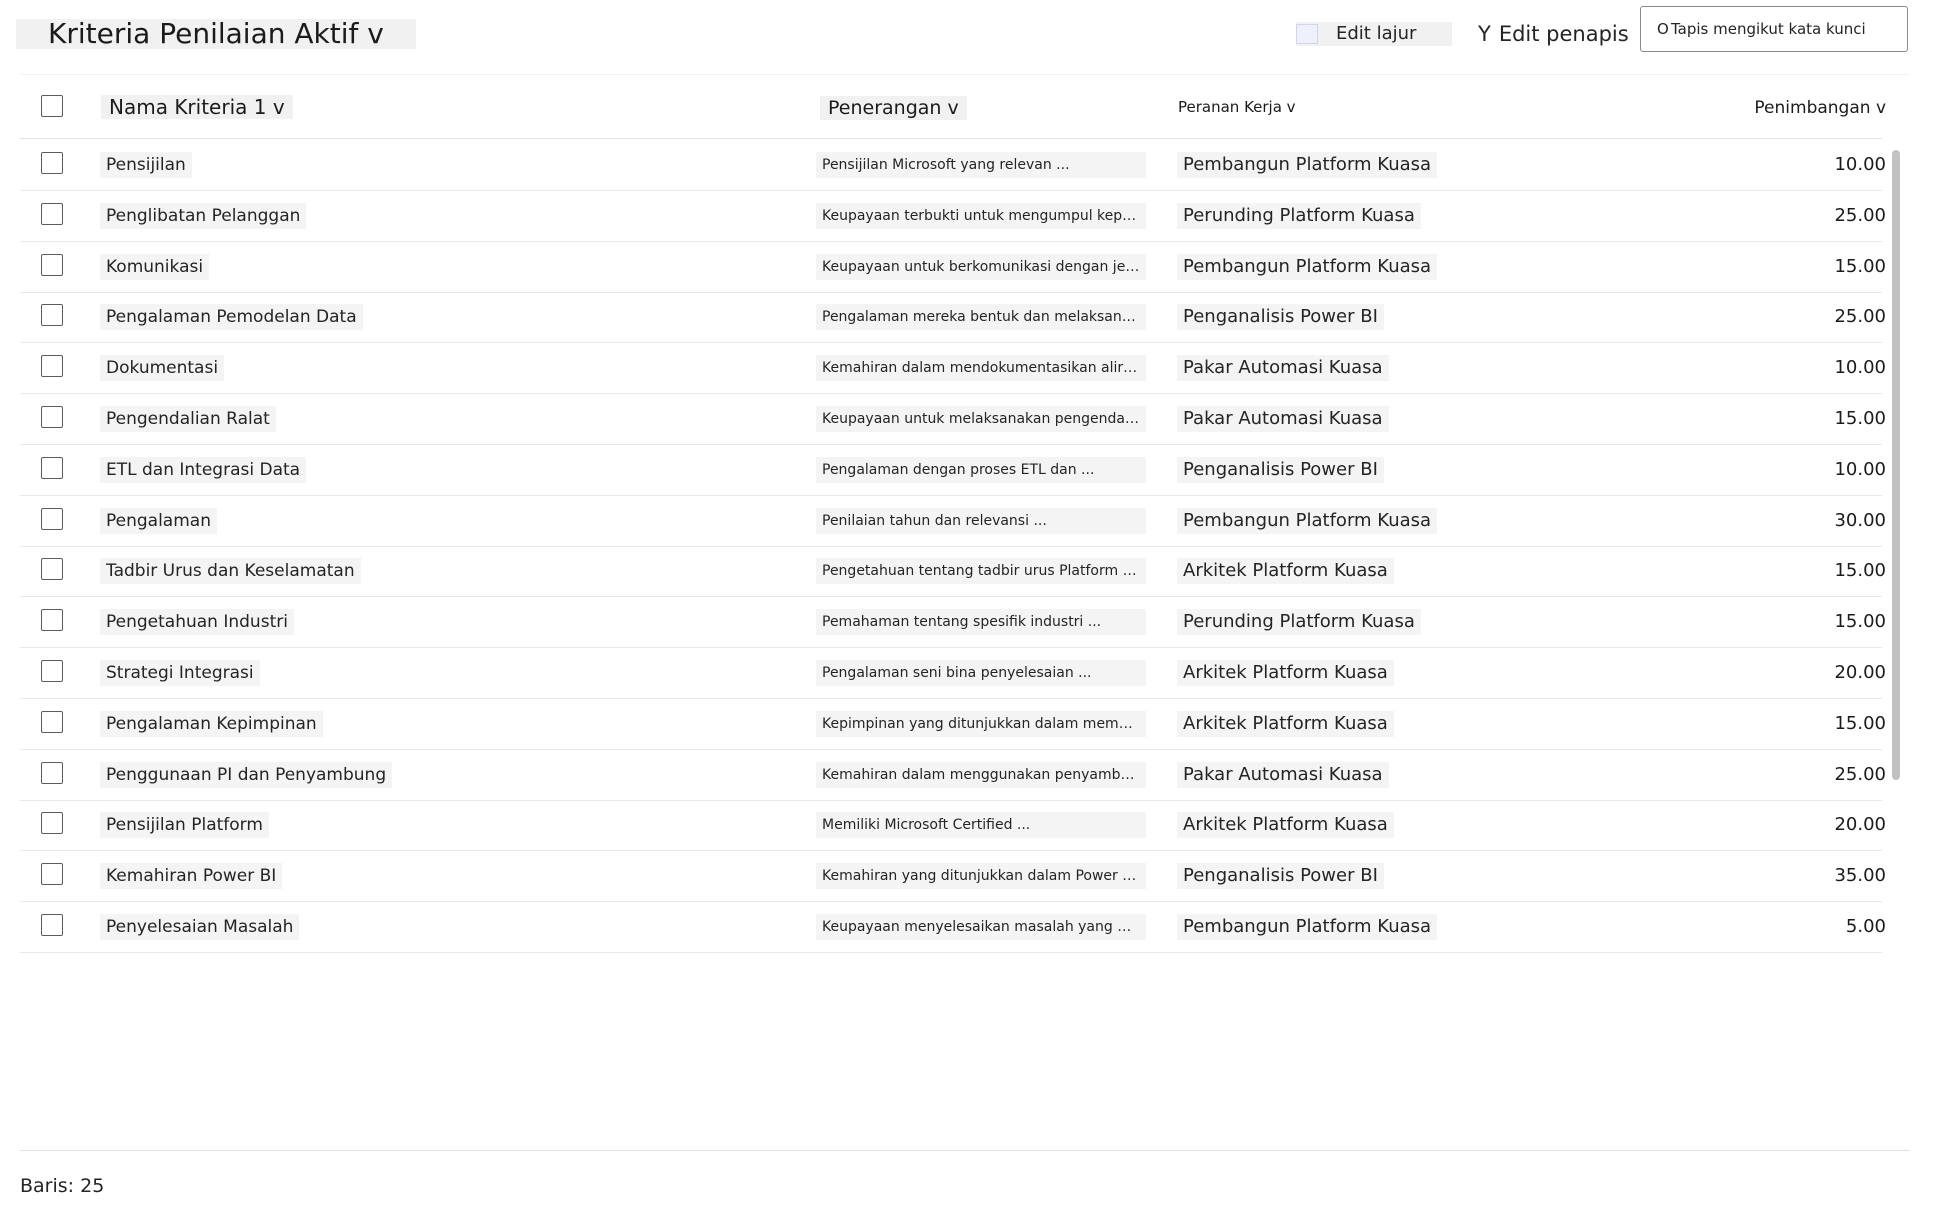  I want to click on criteria-name-cell: Kemahiran Power BI, so click(191, 876).